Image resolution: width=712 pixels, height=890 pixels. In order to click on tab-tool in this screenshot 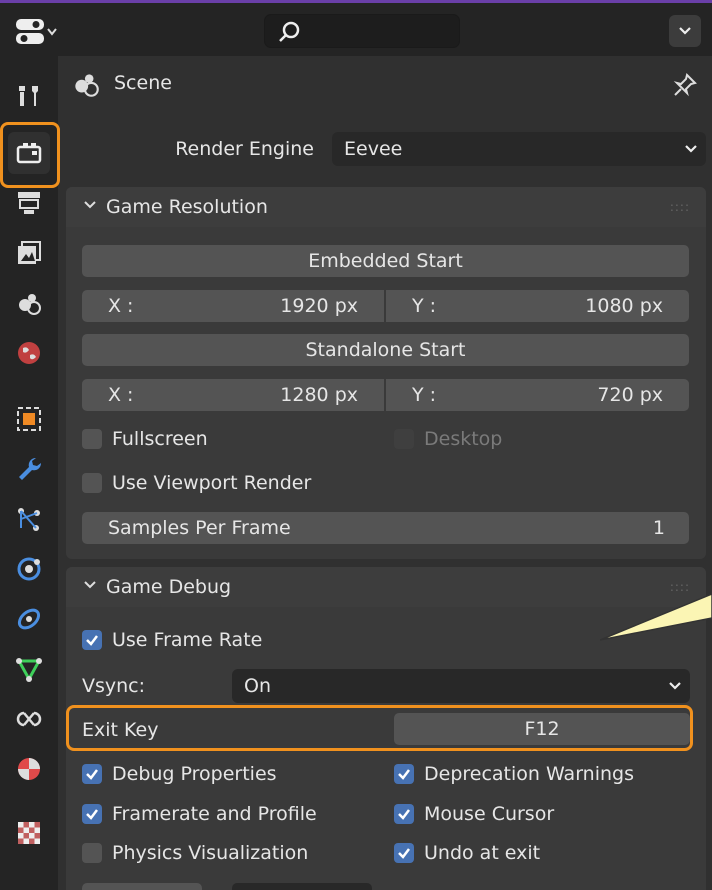, I will do `click(29, 95)`.